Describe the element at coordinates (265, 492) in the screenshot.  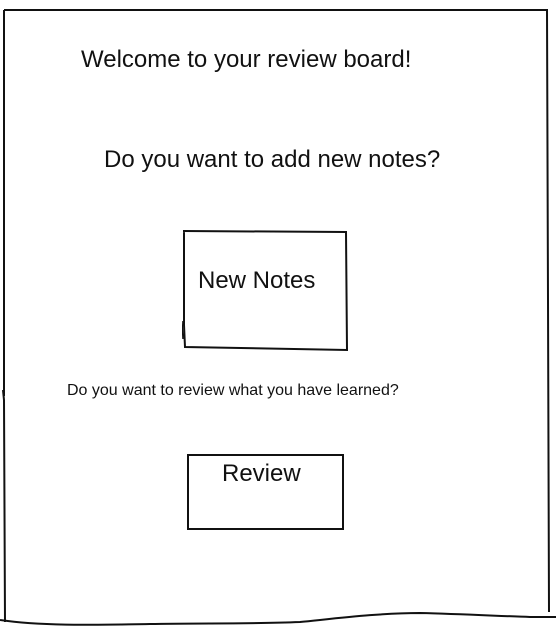
I see `review-button: Review` at that location.